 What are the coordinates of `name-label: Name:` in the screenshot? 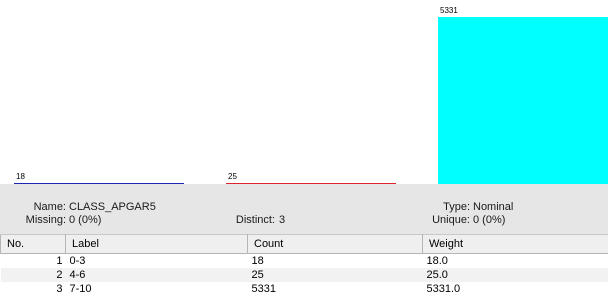 It's located at (49, 207).